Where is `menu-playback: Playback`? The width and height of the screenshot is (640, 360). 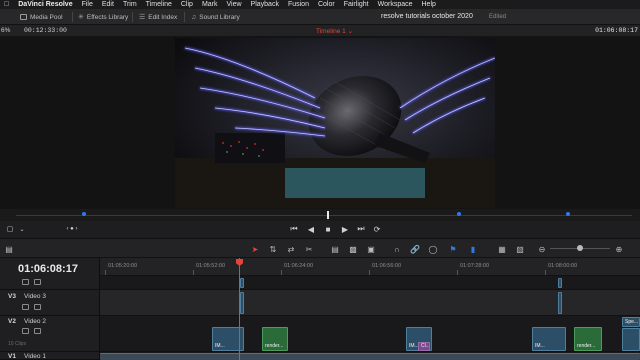 menu-playback: Playback is located at coordinates (265, 4).